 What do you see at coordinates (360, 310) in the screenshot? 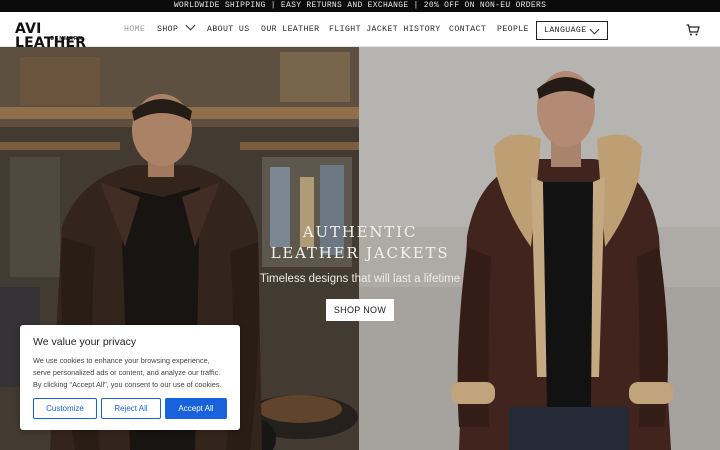
I see `shop-now-button: SHOP NOW` at bounding box center [360, 310].